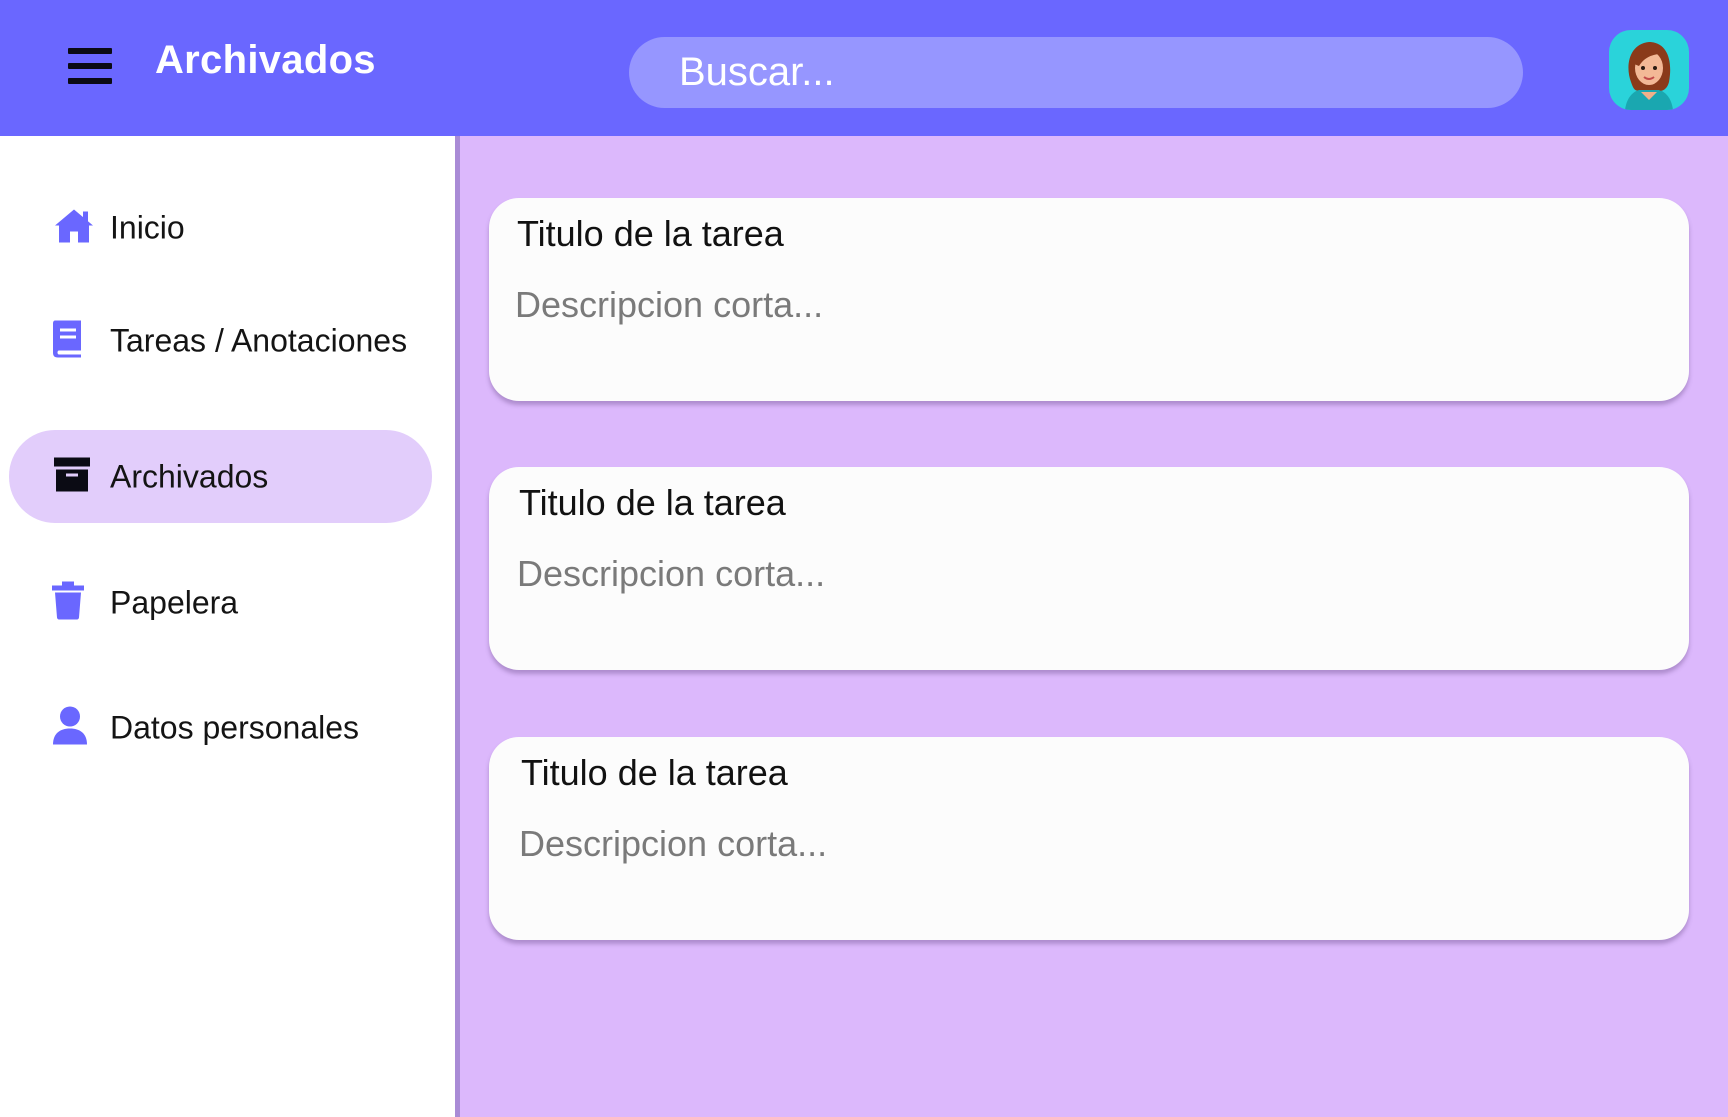 The width and height of the screenshot is (1728, 1117). What do you see at coordinates (189, 476) in the screenshot?
I see `sidebar-item-label: Archivados` at bounding box center [189, 476].